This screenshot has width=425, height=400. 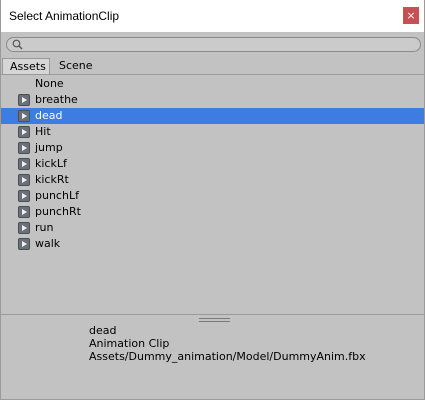 I want to click on window-title: Select AnimationClip, so click(x=64, y=16).